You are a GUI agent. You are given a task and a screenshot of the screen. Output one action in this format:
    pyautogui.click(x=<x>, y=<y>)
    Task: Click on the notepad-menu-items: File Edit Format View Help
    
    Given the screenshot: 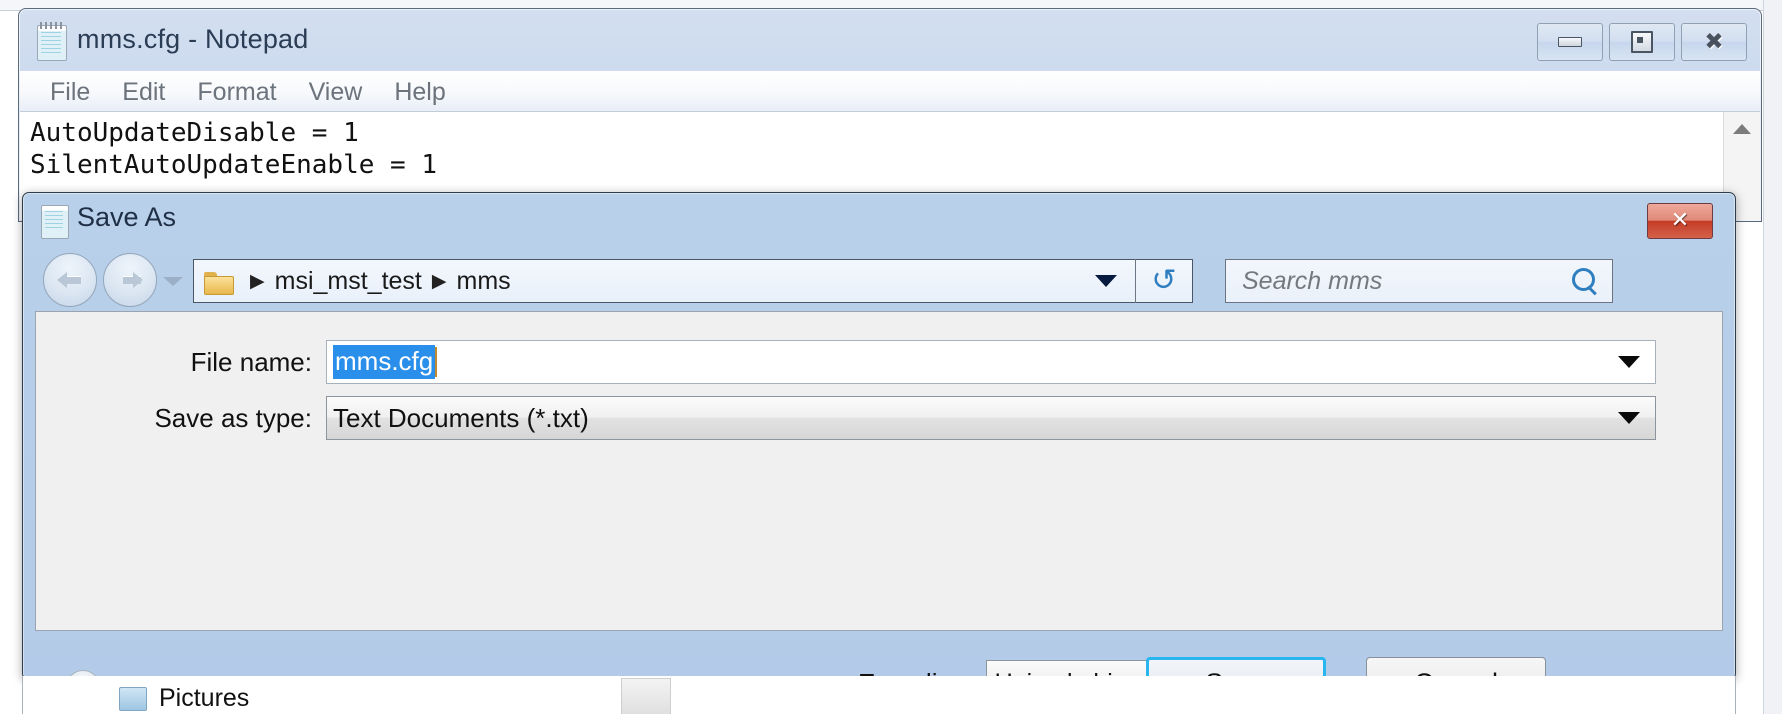 What is the action you would take?
    pyautogui.click(x=248, y=92)
    